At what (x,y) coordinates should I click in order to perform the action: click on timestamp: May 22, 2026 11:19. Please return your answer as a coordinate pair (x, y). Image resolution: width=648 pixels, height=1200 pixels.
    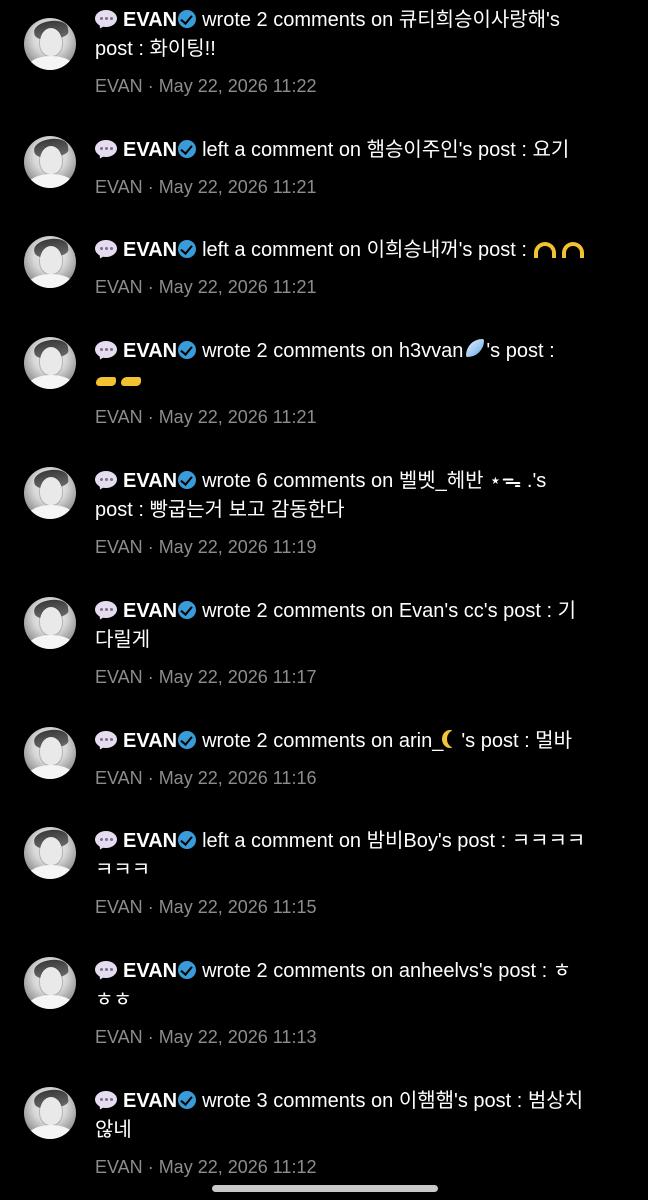
    Looking at the image, I should click on (237, 547).